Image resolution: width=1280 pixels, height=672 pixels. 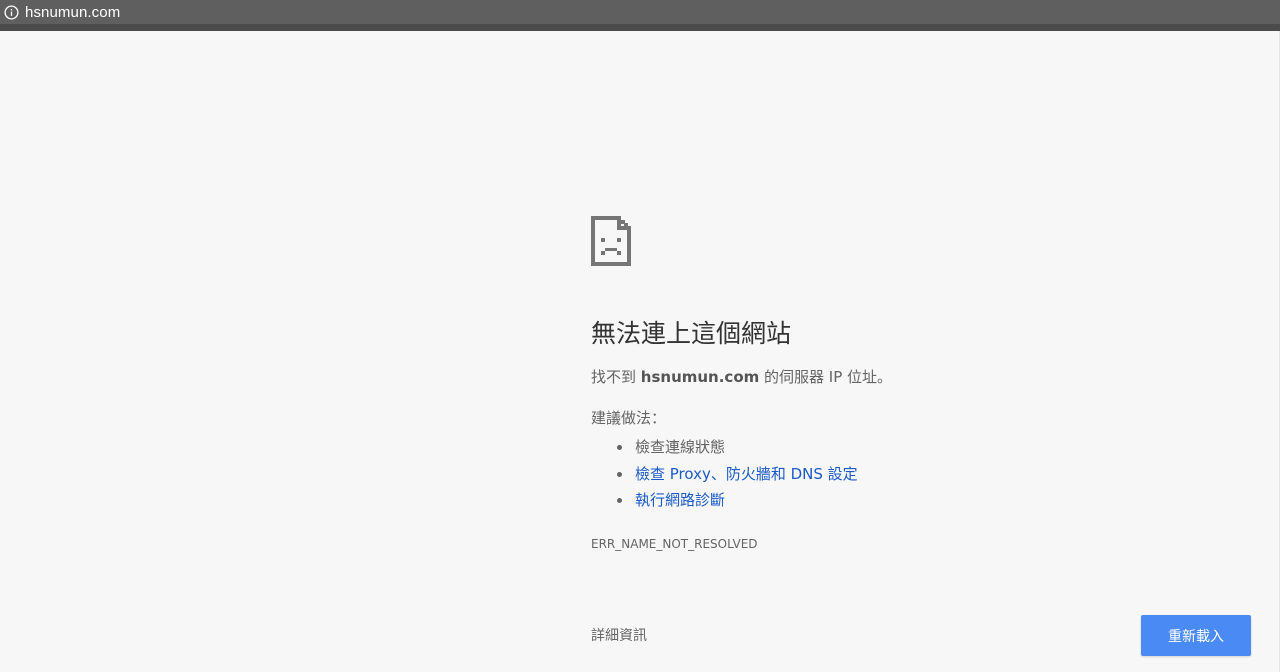 What do you see at coordinates (616, 377) in the screenshot?
I see `description-prefix: 找不到` at bounding box center [616, 377].